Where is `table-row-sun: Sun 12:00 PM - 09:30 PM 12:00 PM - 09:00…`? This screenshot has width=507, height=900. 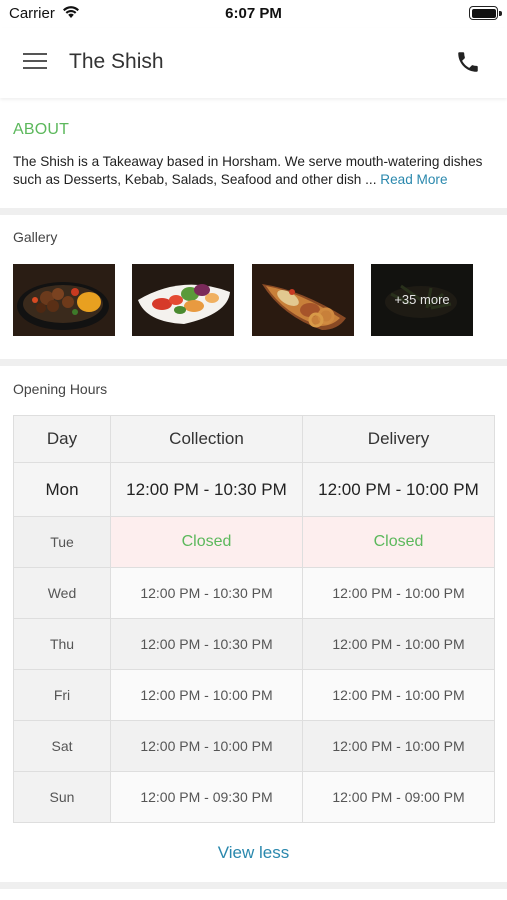
table-row-sun: Sun 12:00 PM - 09:30 PM 12:00 PM - 09:00… is located at coordinates (254, 797).